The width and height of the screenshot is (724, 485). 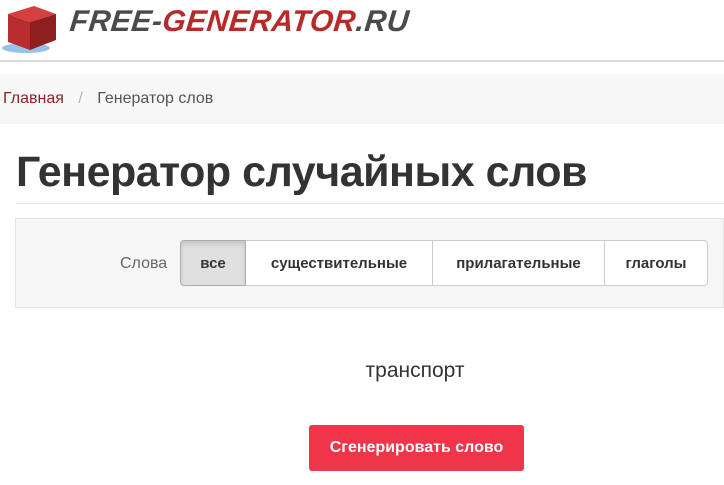 What do you see at coordinates (370, 203) in the screenshot?
I see `title-divider` at bounding box center [370, 203].